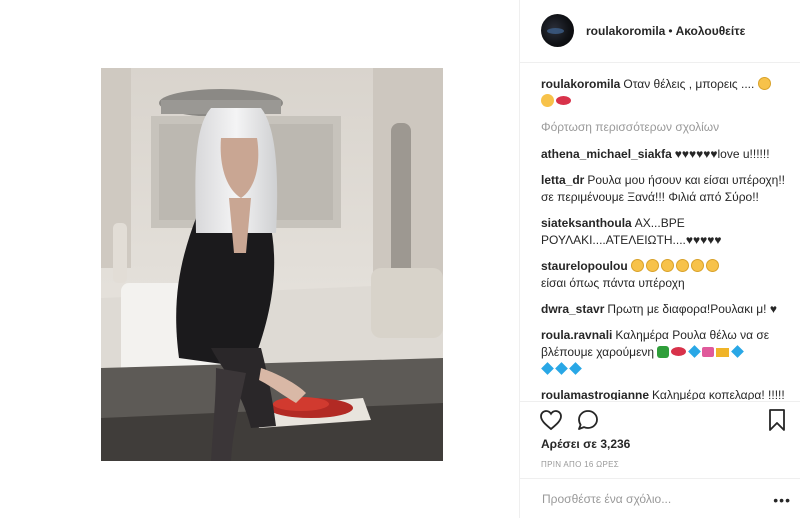 This screenshot has width=800, height=519. What do you see at coordinates (782, 500) in the screenshot?
I see `more-options-icon: •••` at bounding box center [782, 500].